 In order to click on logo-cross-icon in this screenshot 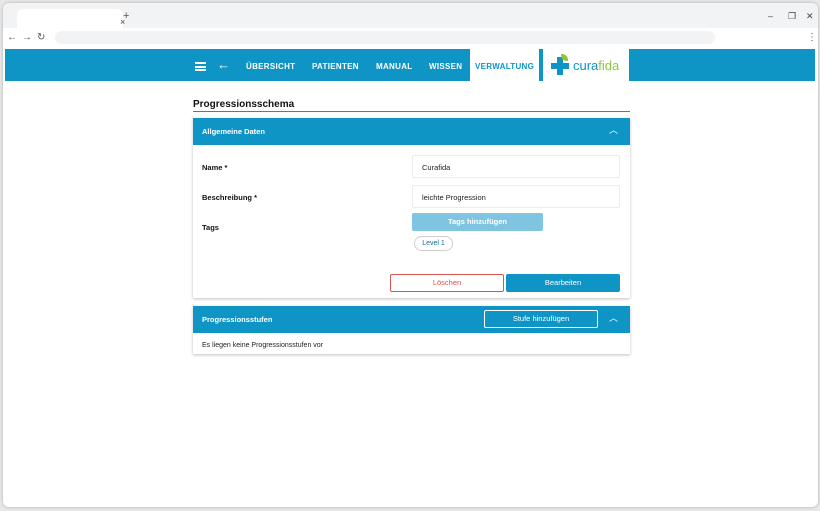, I will do `click(560, 64)`.